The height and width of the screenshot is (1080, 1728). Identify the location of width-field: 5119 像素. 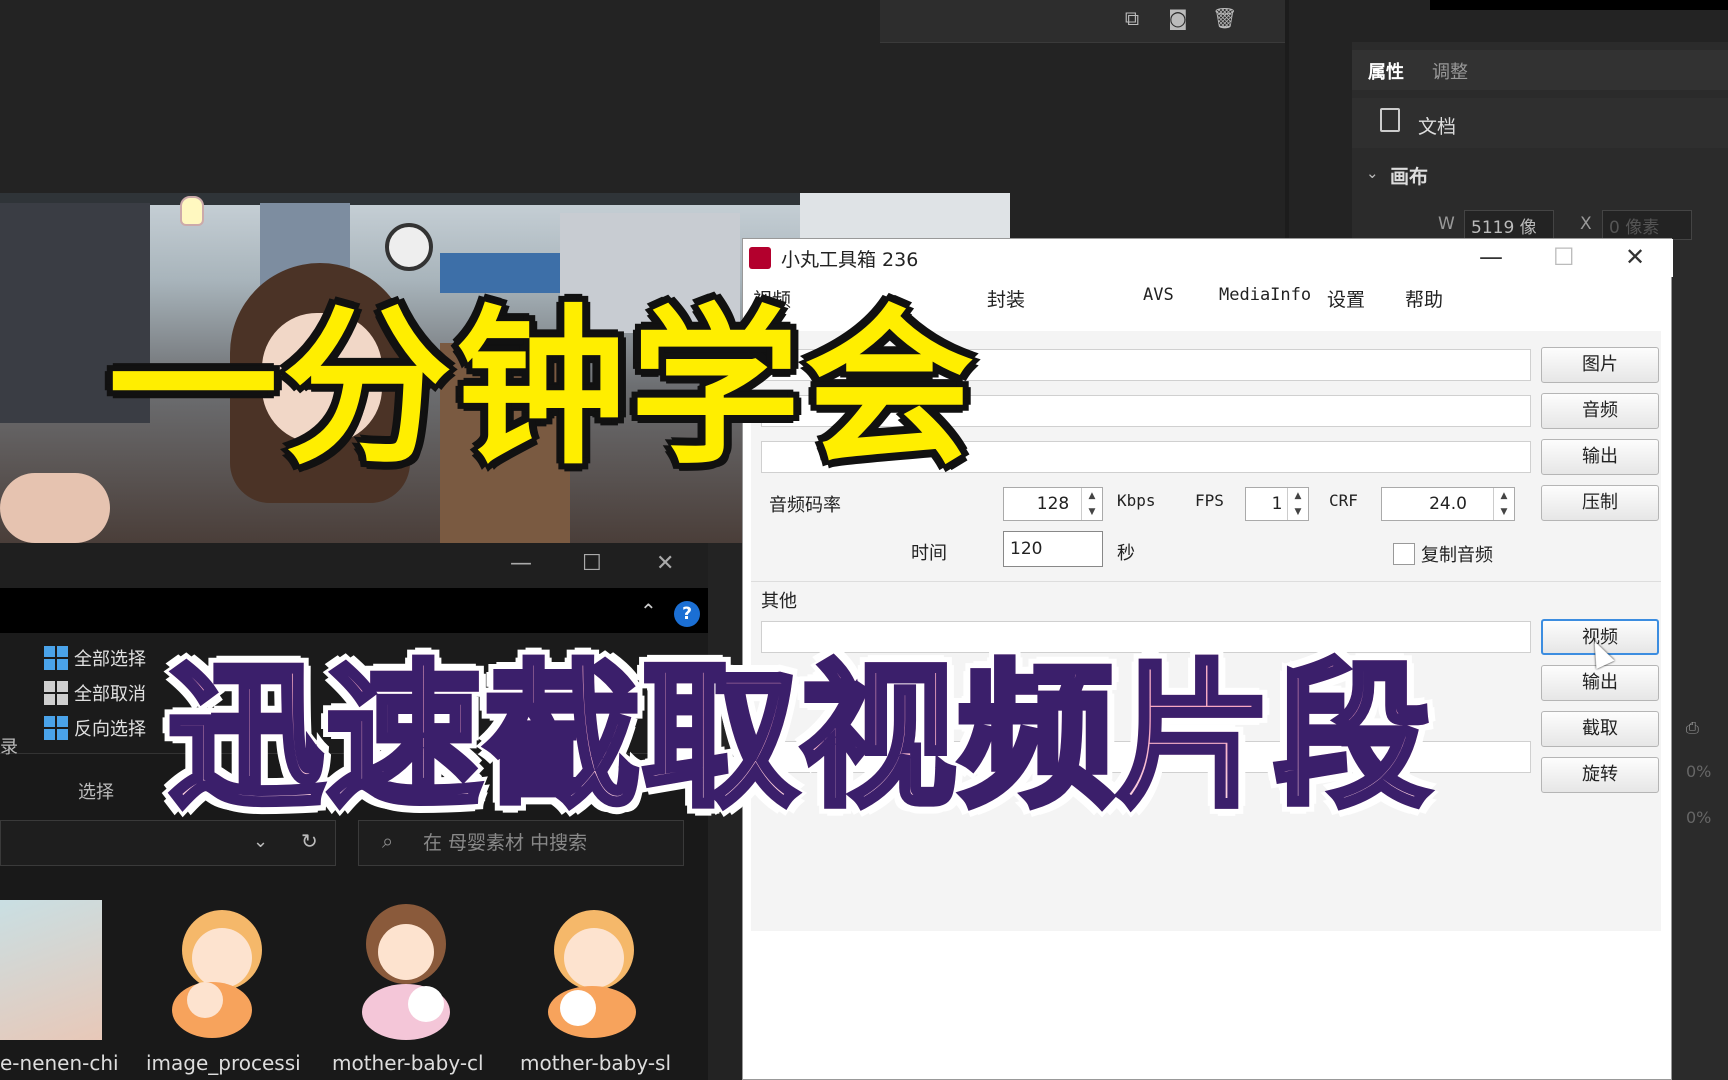
(1509, 236).